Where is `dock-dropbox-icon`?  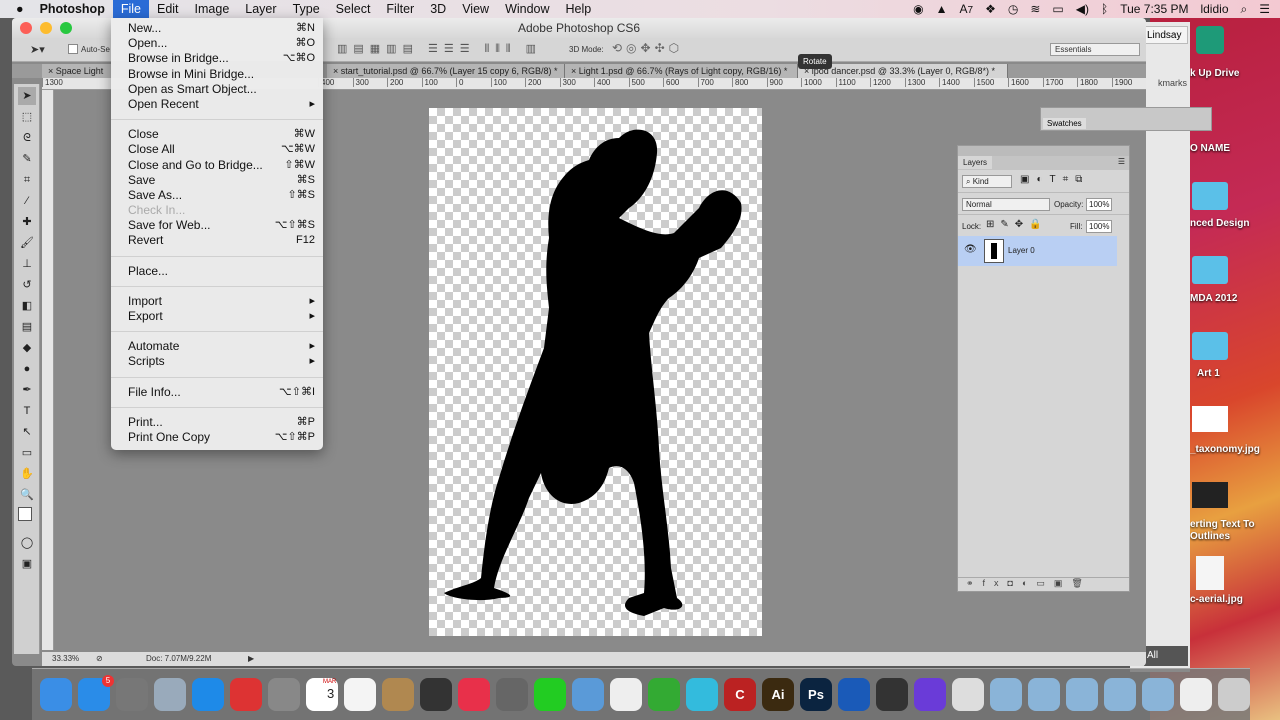
dock-dropbox-icon is located at coordinates (1044, 694).